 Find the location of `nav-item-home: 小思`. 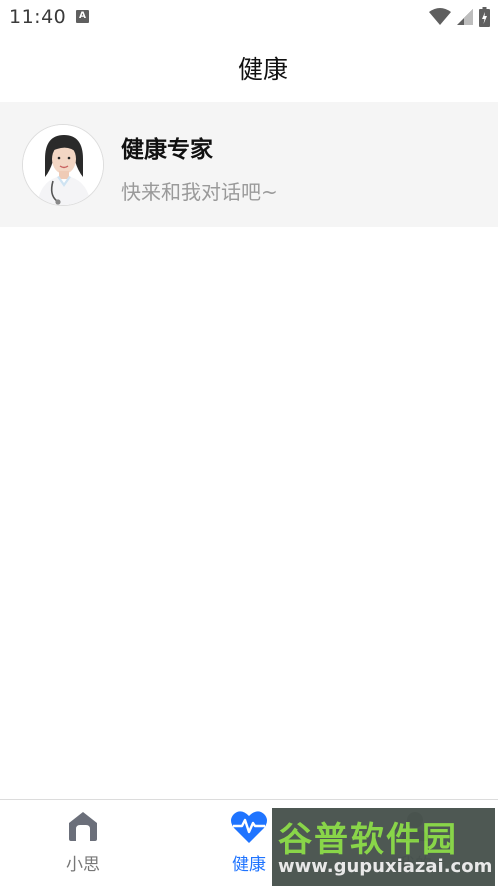

nav-item-home: 小思 is located at coordinates (83, 843).